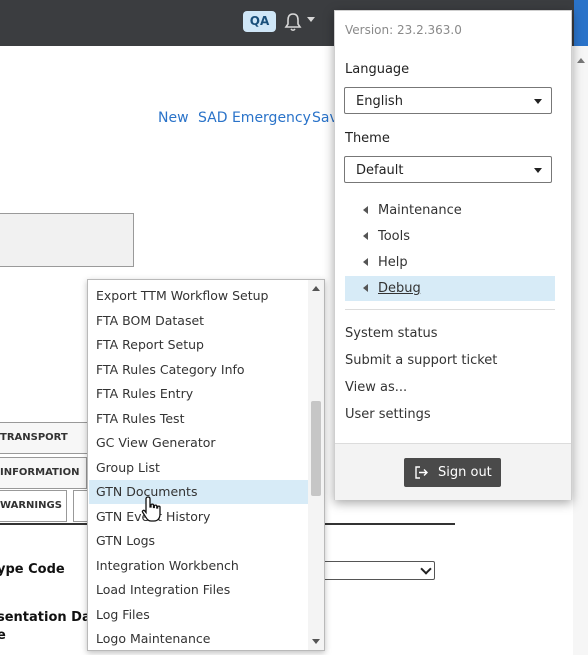 The width and height of the screenshot is (588, 655). Describe the element at coordinates (198, 517) in the screenshot. I see `dropdown-item: GTN Event History` at that location.